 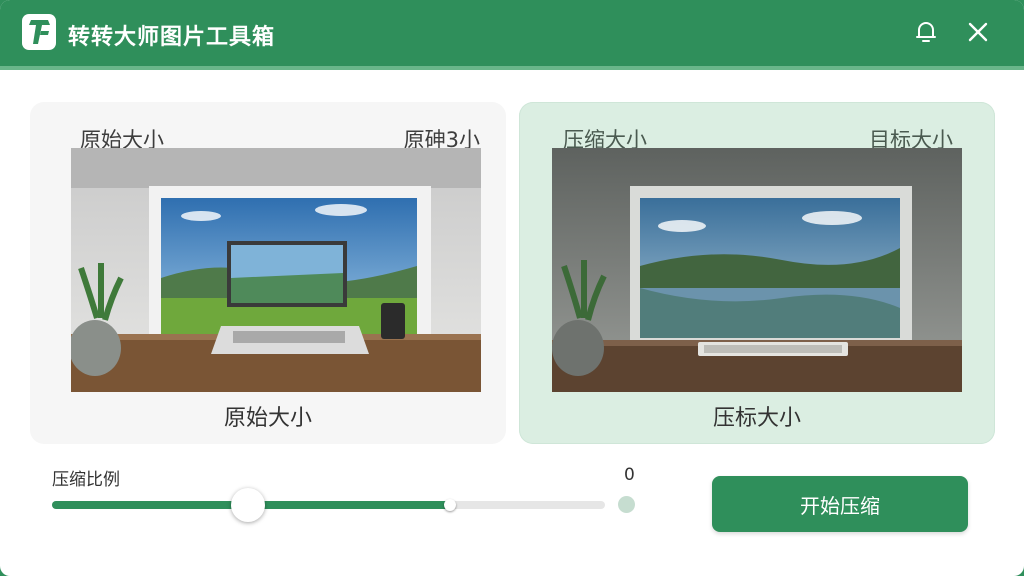 What do you see at coordinates (328, 505) in the screenshot?
I see `compression-slider-track` at bounding box center [328, 505].